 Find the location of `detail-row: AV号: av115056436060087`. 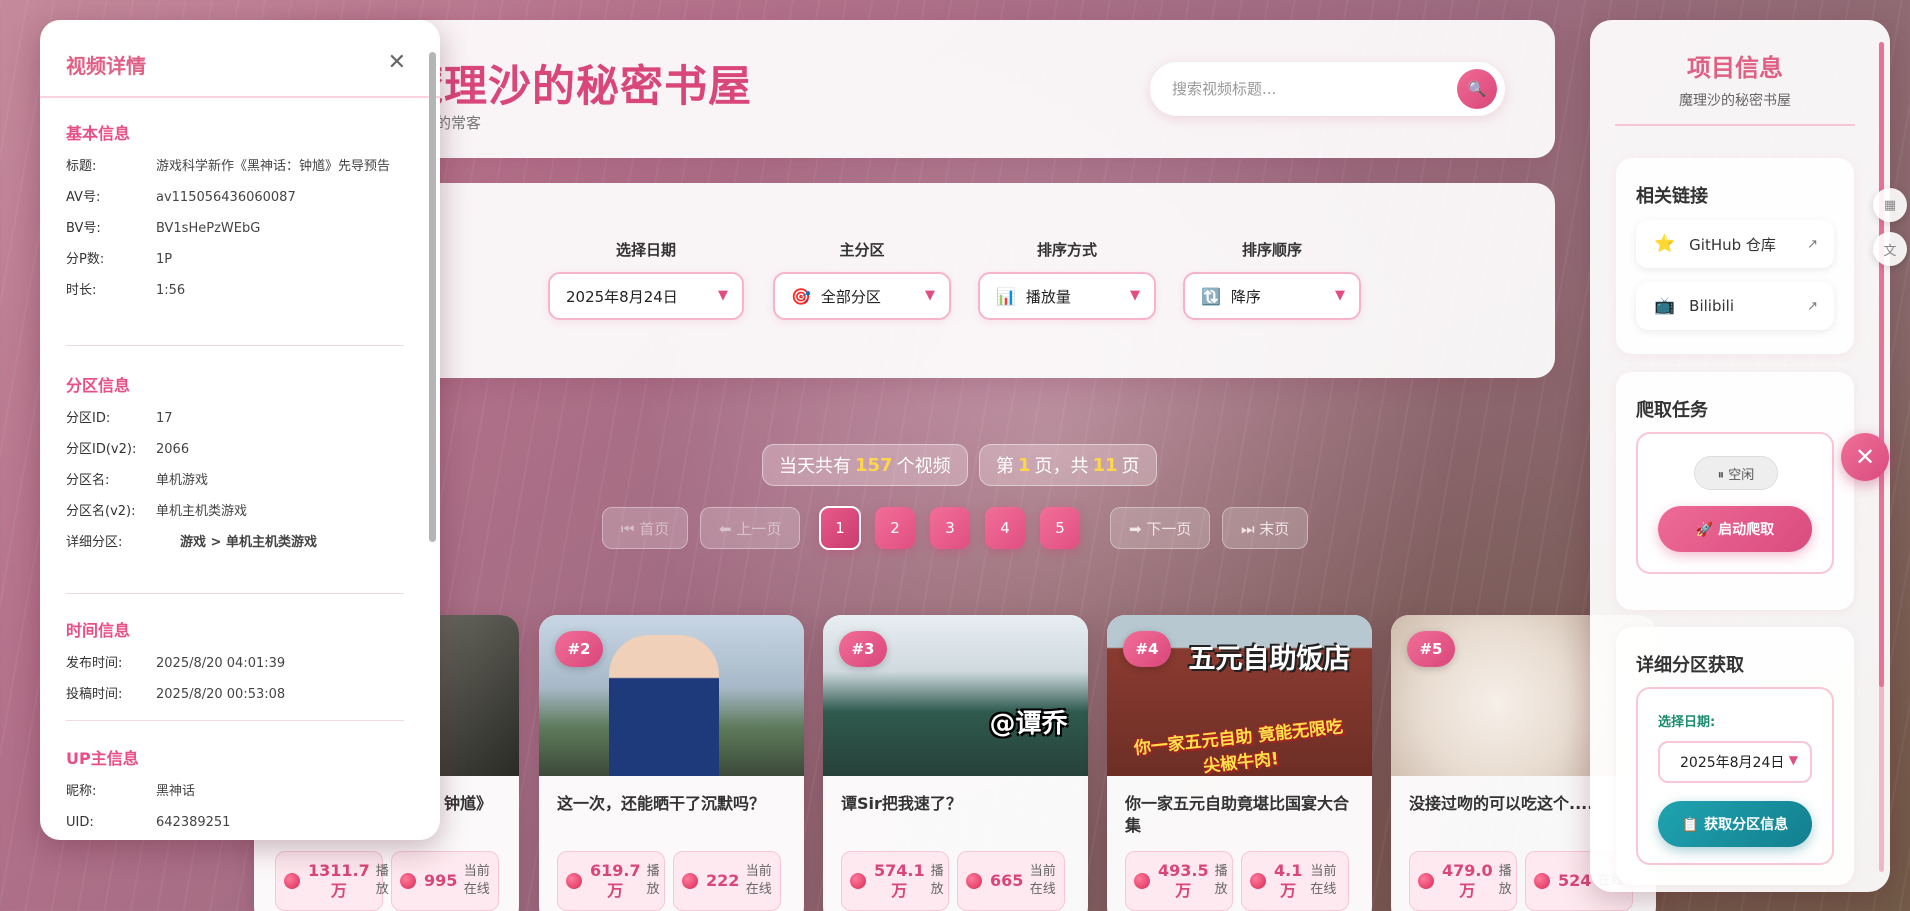

detail-row: AV号: av115056436060087 is located at coordinates (235, 198).